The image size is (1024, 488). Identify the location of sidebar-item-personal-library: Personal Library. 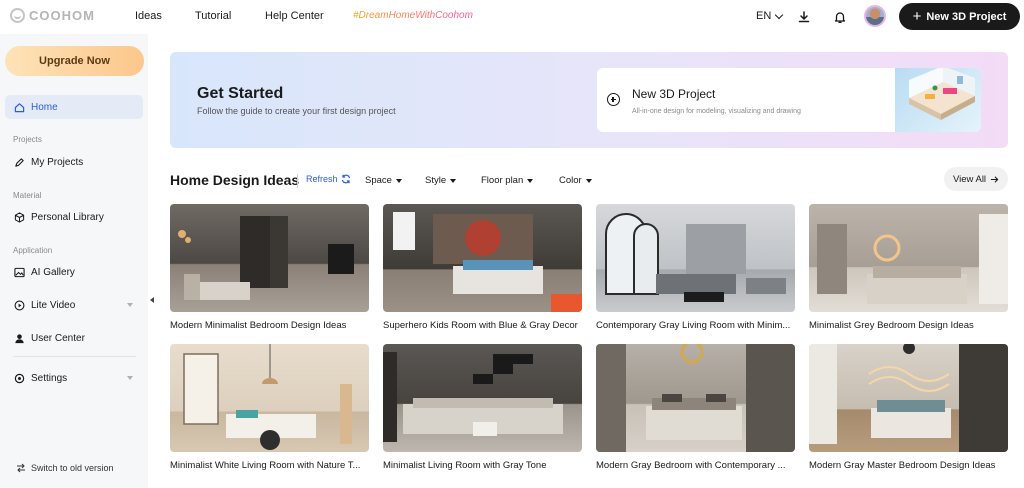
(74, 217).